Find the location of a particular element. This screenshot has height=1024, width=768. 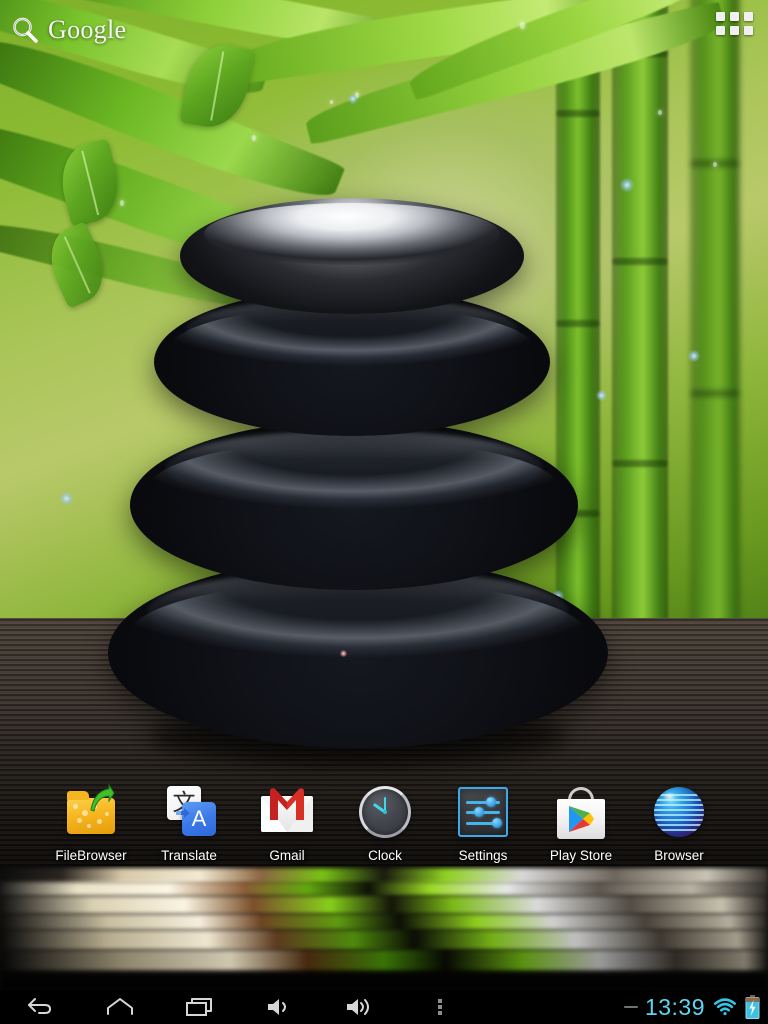

play-triangle-icon is located at coordinates (581, 819).